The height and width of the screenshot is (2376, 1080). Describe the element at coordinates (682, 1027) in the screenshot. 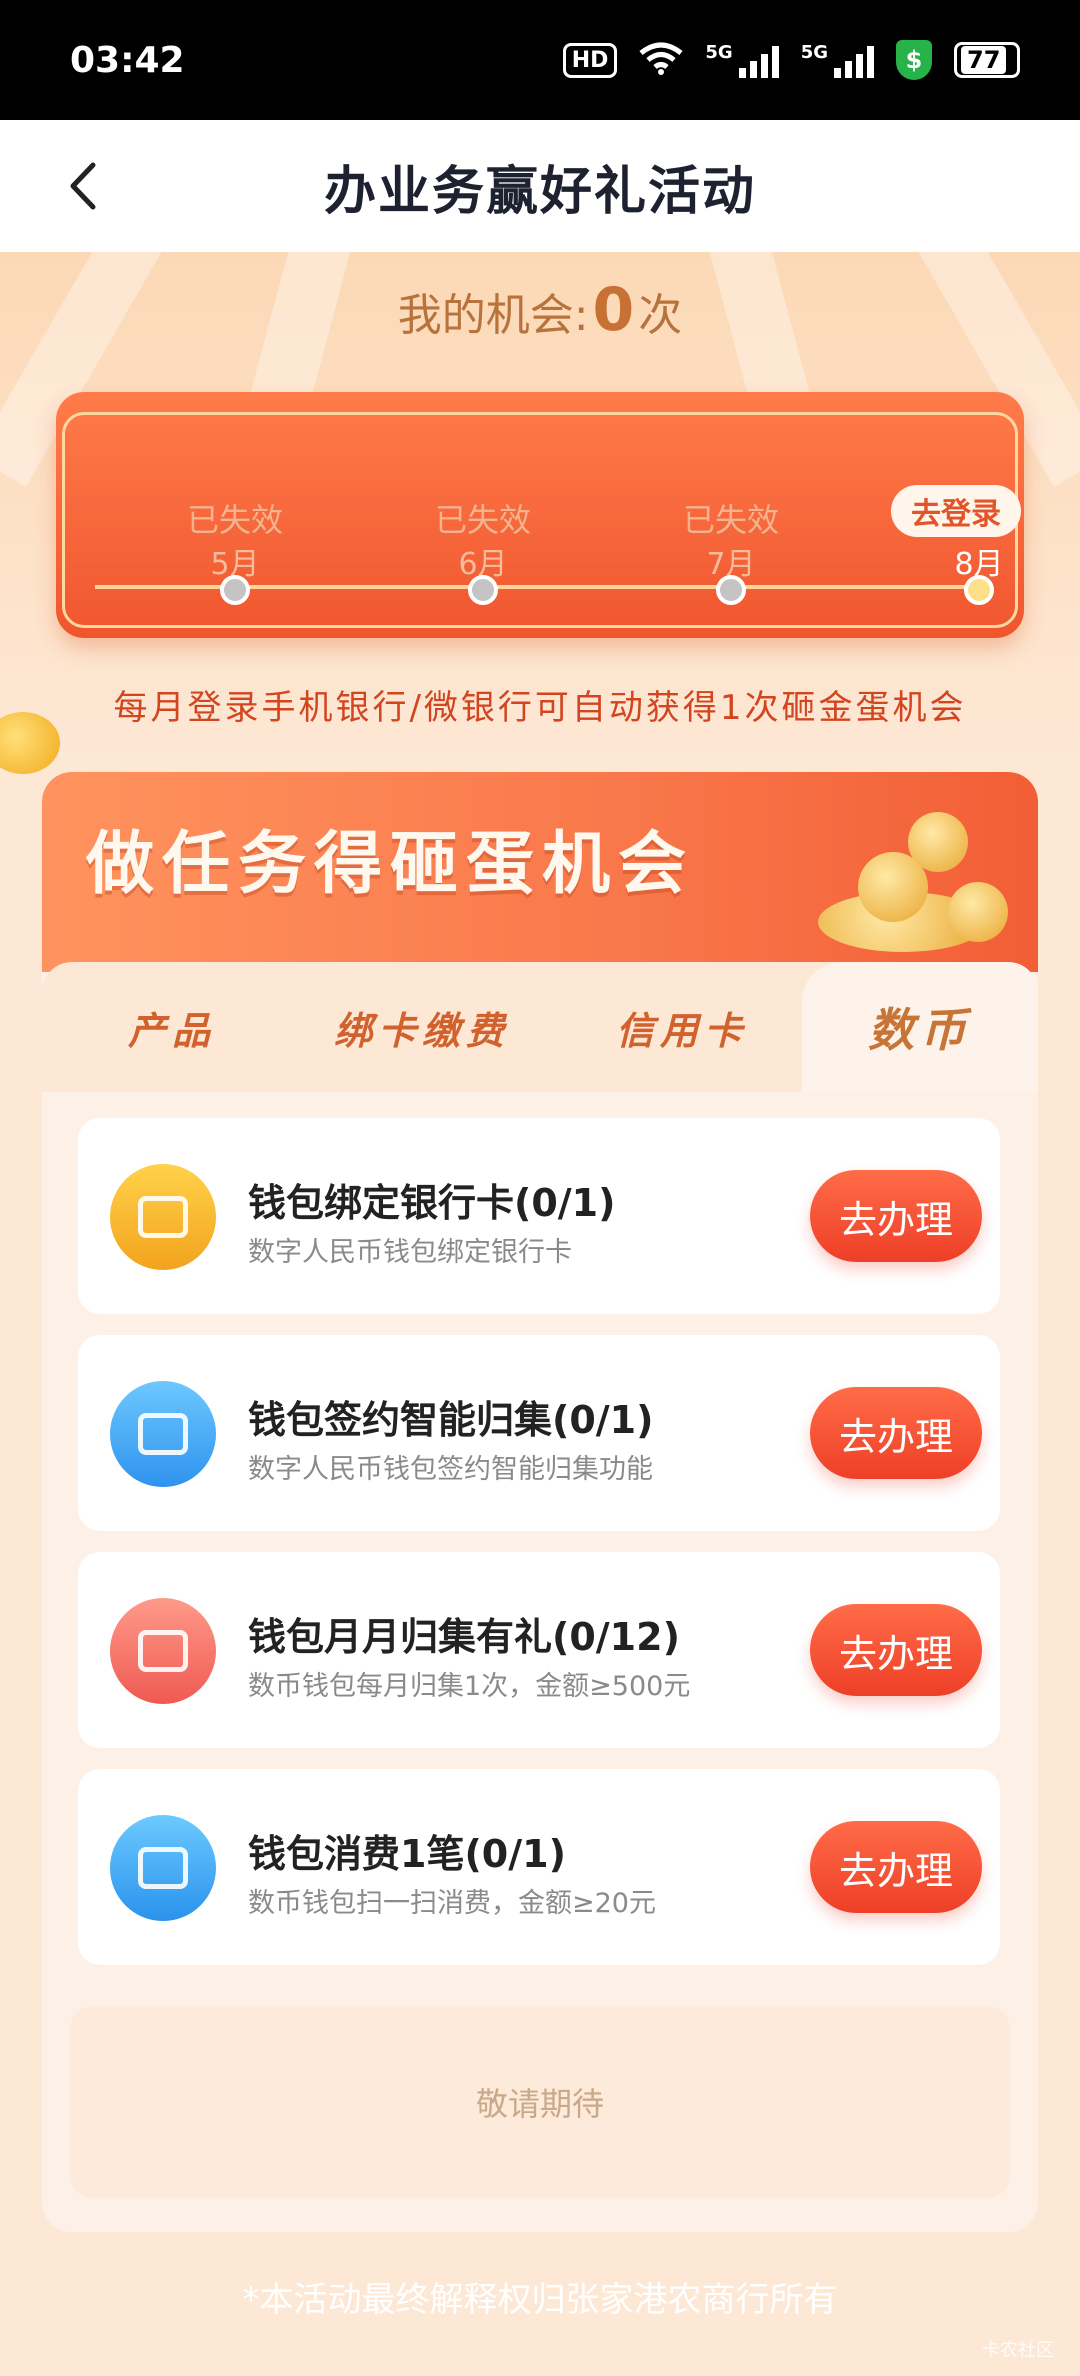

I see `tab-credit-card: 信用卡` at that location.